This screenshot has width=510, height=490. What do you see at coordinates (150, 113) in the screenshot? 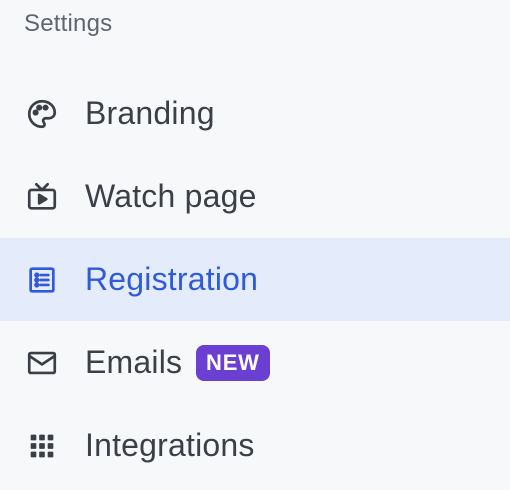
I see `sidebar-item-label: Branding` at bounding box center [150, 113].